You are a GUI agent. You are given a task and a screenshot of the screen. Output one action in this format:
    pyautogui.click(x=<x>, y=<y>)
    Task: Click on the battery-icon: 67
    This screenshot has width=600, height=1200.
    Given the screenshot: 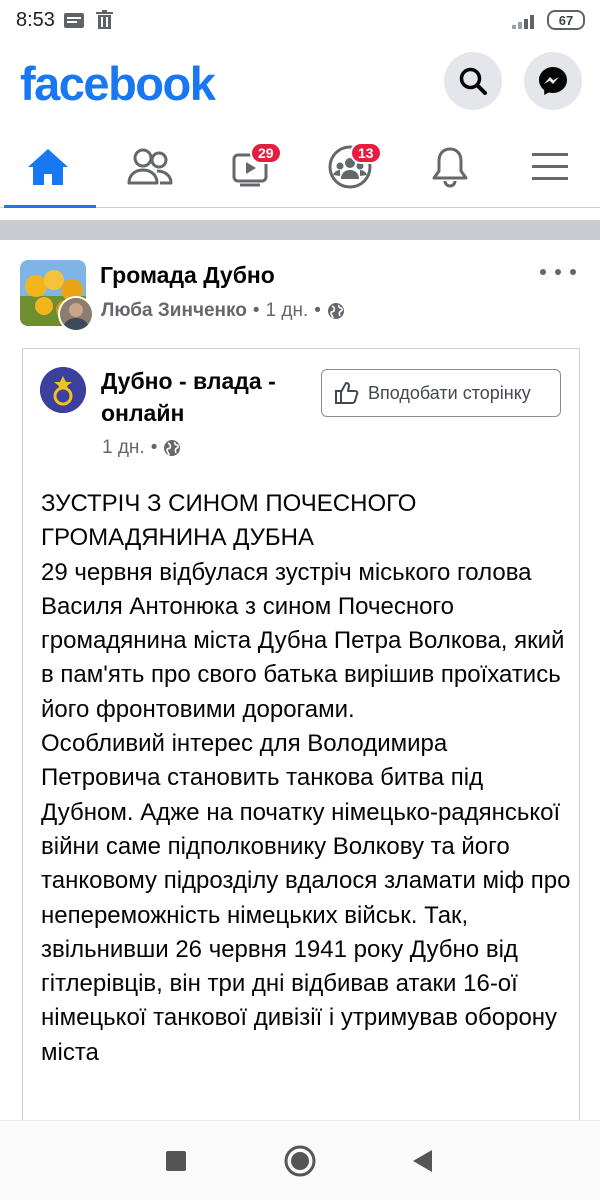 What is the action you would take?
    pyautogui.click(x=566, y=20)
    